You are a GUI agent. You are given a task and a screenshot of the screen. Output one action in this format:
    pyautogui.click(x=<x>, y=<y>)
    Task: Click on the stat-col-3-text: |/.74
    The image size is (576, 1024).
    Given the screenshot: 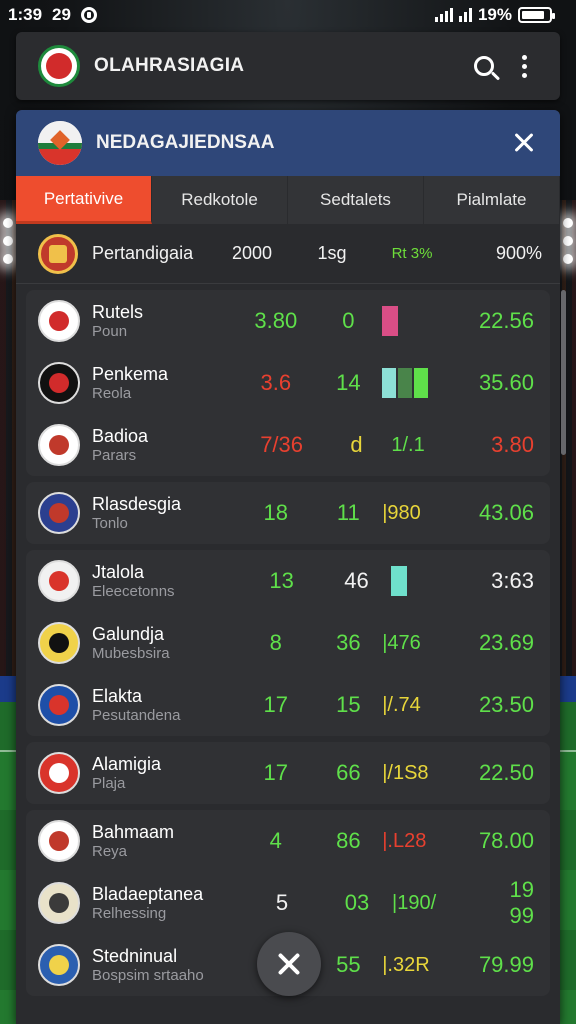 What is the action you would take?
    pyautogui.click(x=401, y=704)
    